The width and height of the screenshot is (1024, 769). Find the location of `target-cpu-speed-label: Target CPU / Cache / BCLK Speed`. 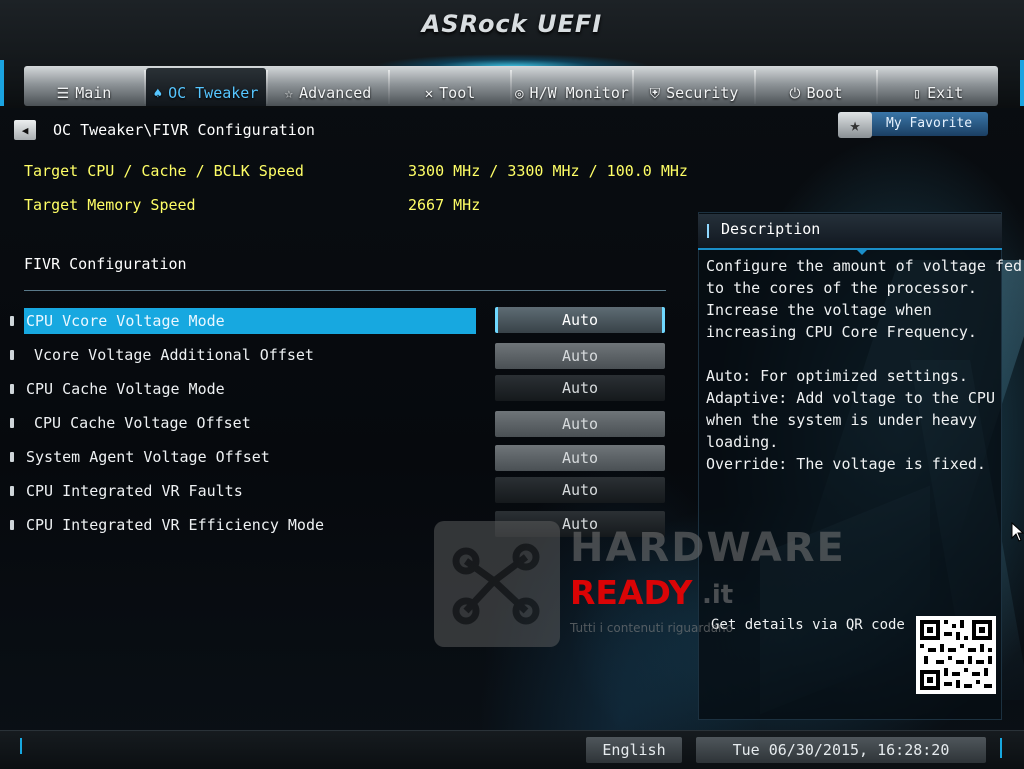

target-cpu-speed-label: Target CPU / Cache / BCLK Speed is located at coordinates (164, 171).